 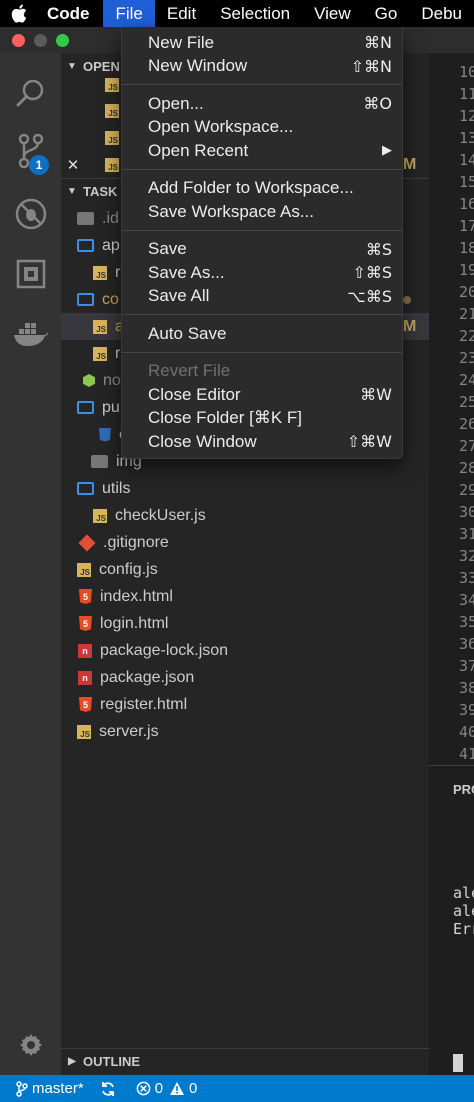 What do you see at coordinates (262, 296) in the screenshot?
I see `menu-item-save-all: Save All ⌥⌘S` at bounding box center [262, 296].